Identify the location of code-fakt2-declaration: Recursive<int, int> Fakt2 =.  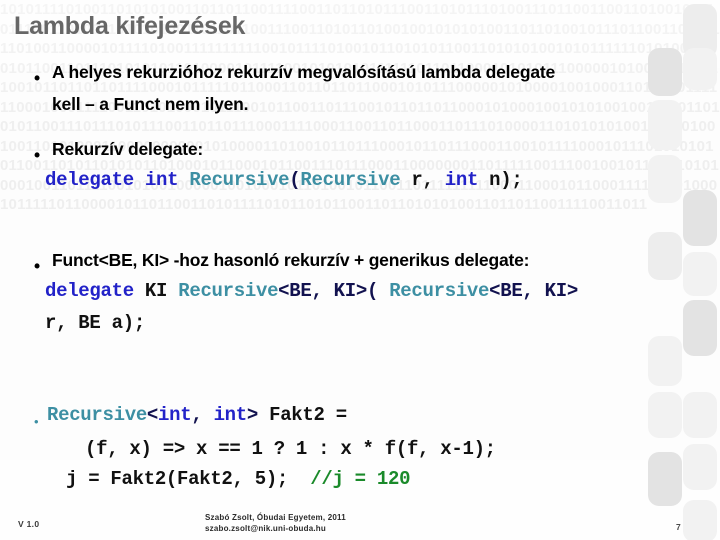
(197, 415).